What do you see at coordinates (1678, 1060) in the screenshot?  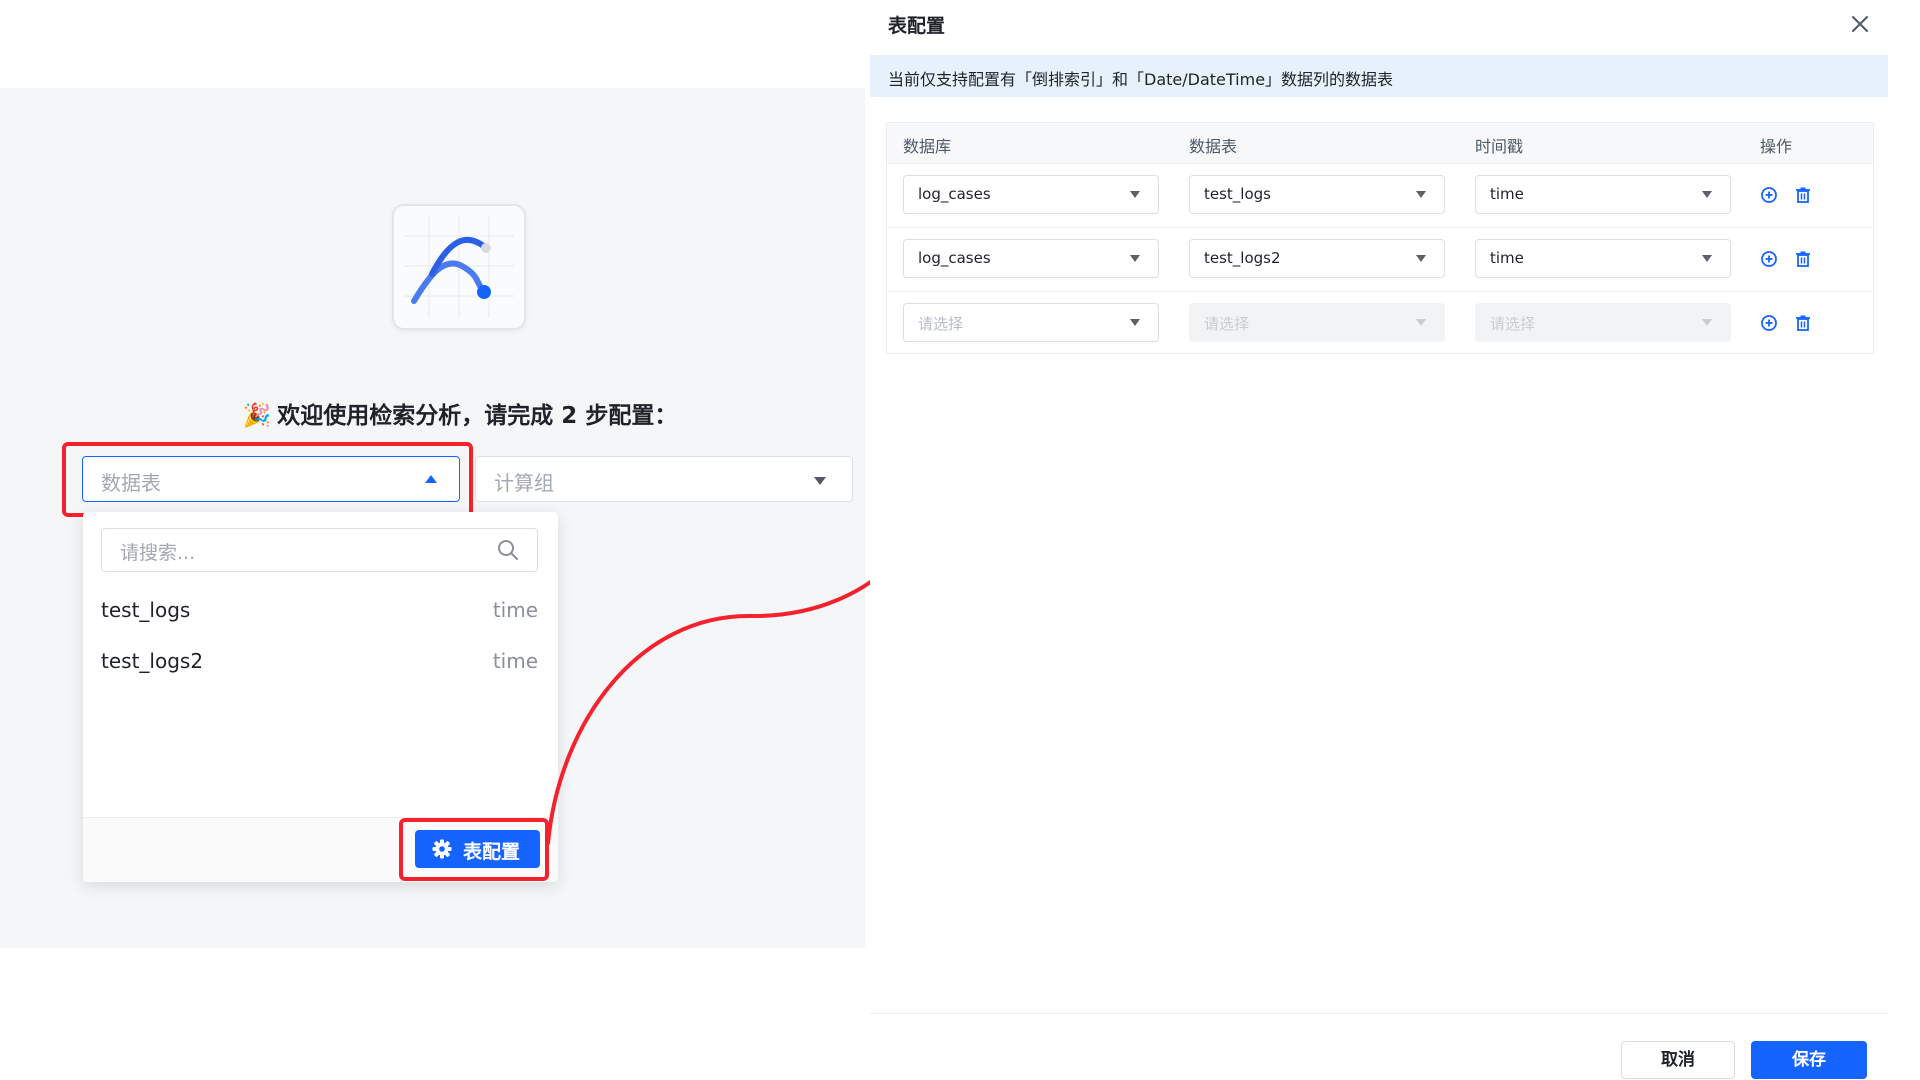 I see `cancel-button: 取消` at bounding box center [1678, 1060].